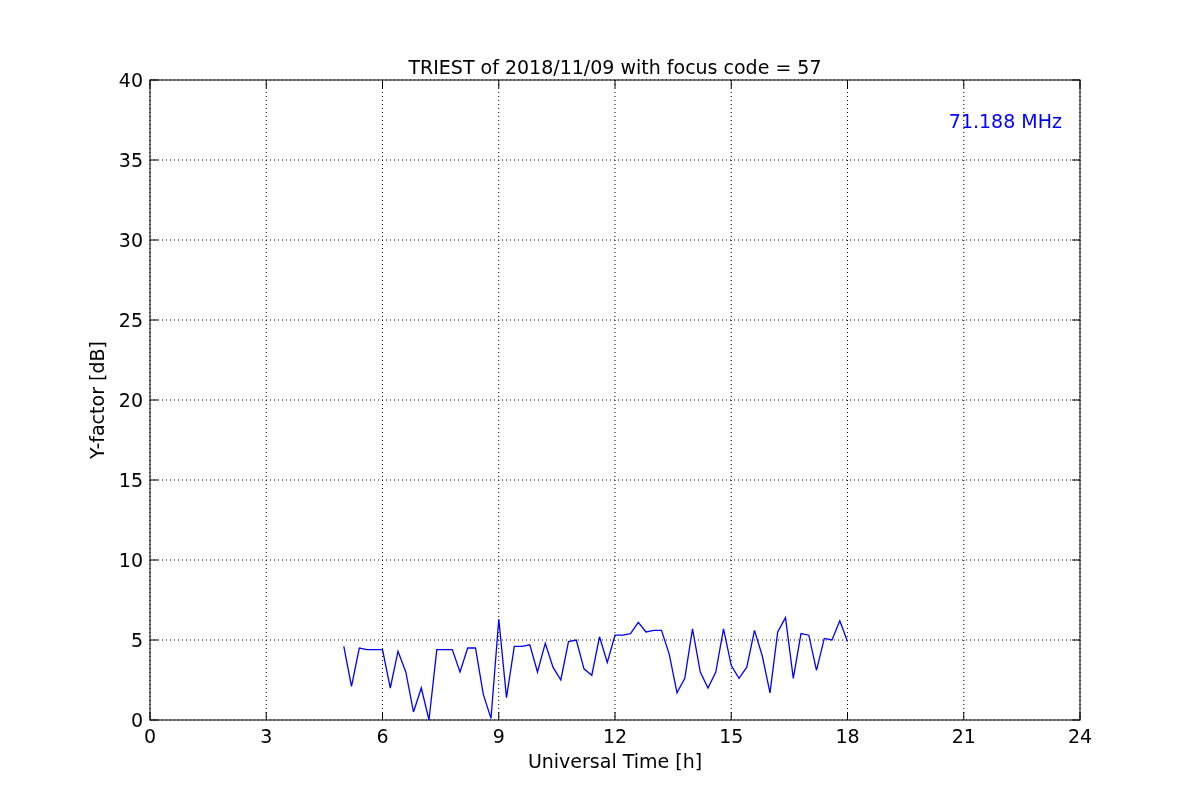  I want to click on tick-label: 9, so click(498, 736).